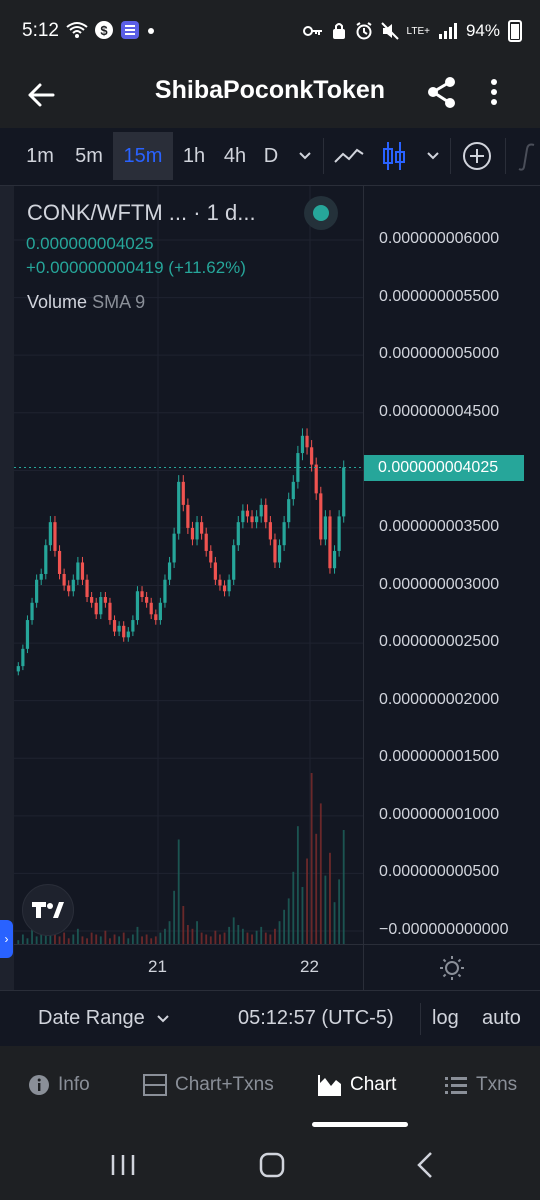 This screenshot has height=1200, width=540. I want to click on status-right-icons: LTE+ 94%, so click(412, 31).